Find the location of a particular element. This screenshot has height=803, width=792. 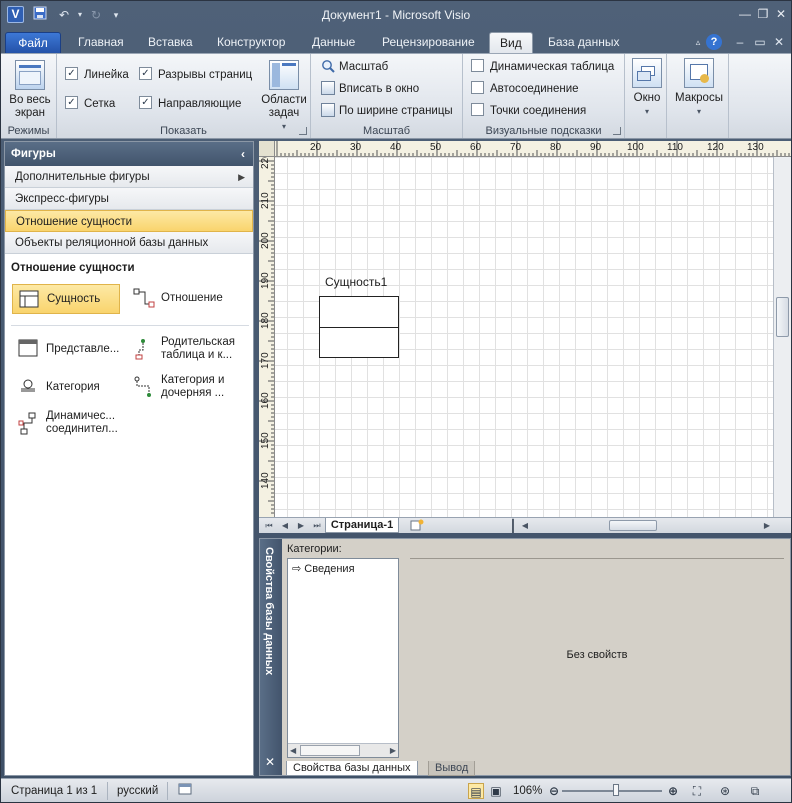

help-icon: ? is located at coordinates (714, 42).